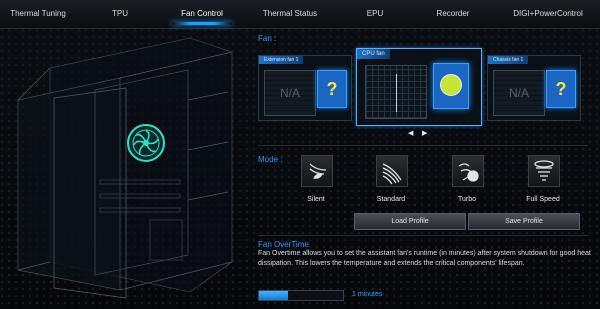 This screenshot has width=600, height=309. What do you see at coordinates (38, 14) in the screenshot?
I see `tab-thermal-tuning: Thermal Tuning` at bounding box center [38, 14].